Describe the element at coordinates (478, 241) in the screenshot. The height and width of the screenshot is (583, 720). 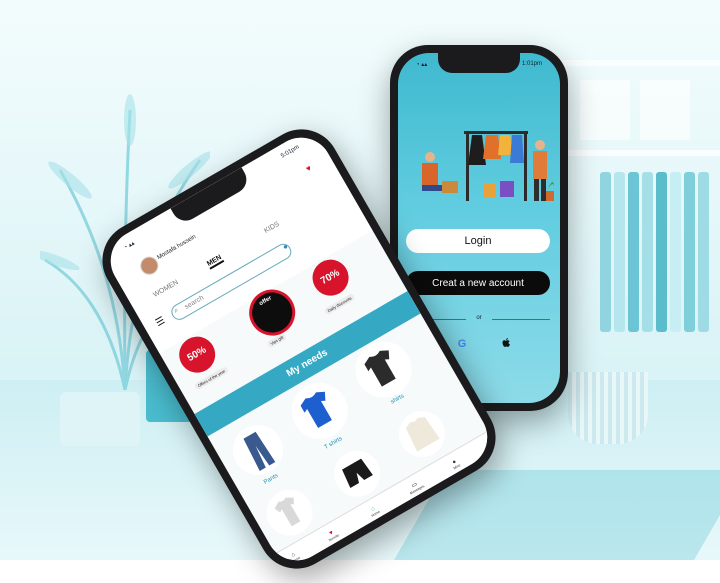
I see `login-button: Login` at that location.